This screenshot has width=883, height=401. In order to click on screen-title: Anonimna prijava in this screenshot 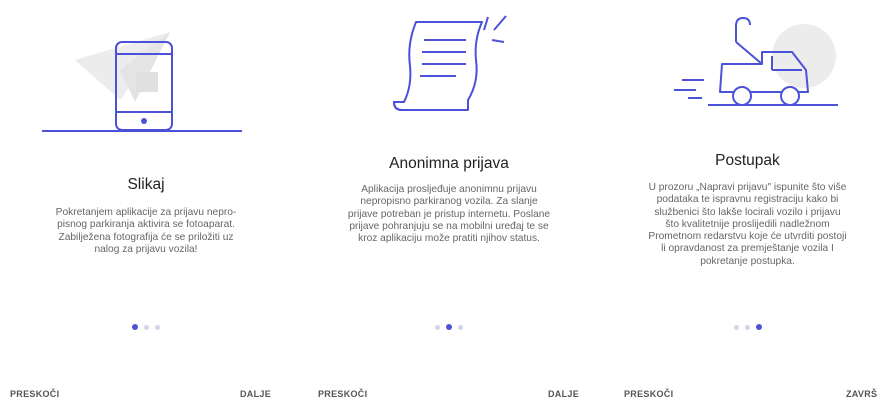, I will do `click(449, 163)`.